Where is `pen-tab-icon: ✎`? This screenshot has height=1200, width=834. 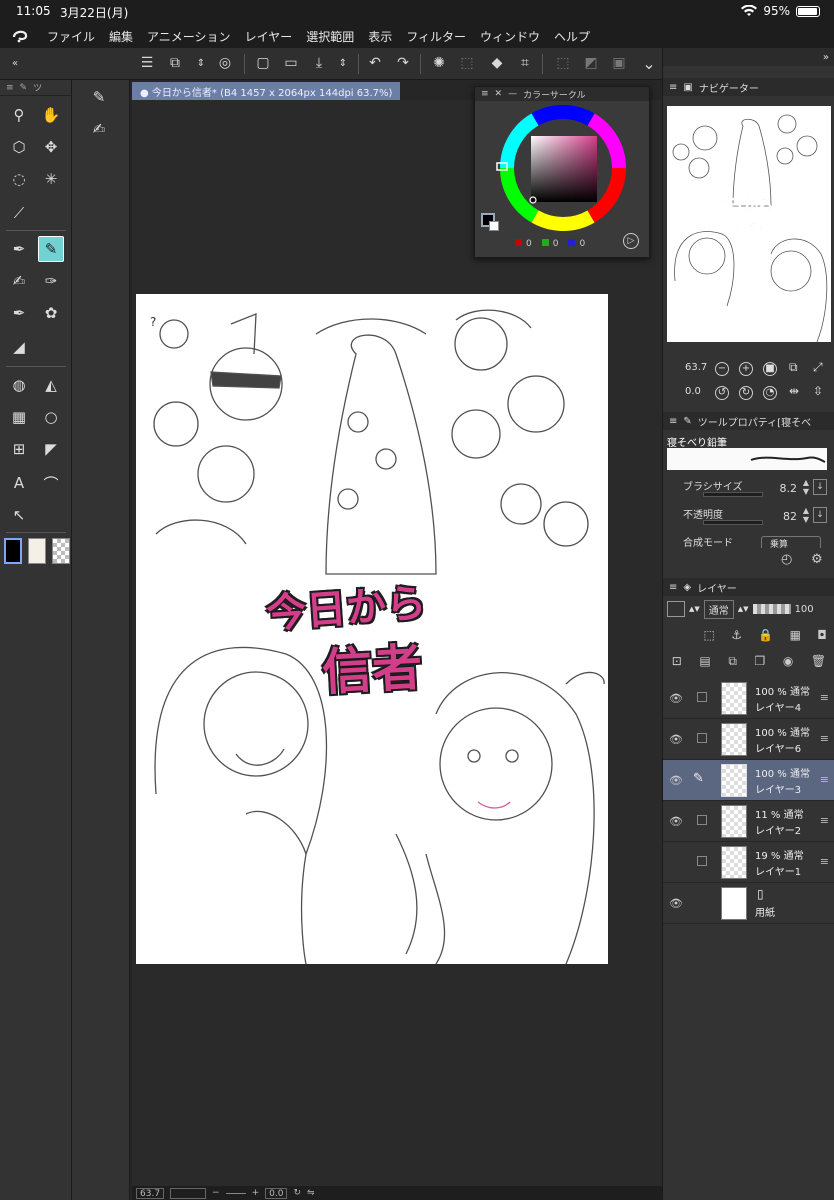
pen-tab-icon: ✎ is located at coordinates (24, 88).